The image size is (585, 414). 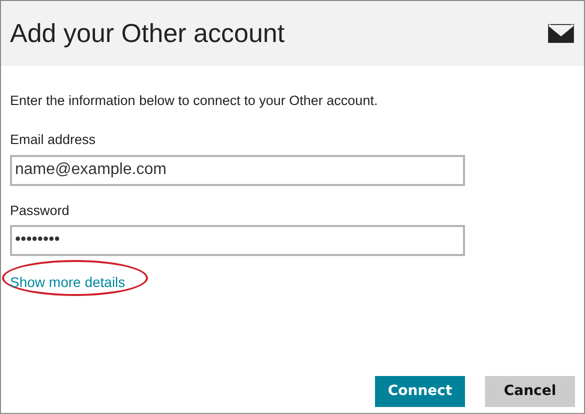 What do you see at coordinates (53, 140) in the screenshot?
I see `field-label: Email address` at bounding box center [53, 140].